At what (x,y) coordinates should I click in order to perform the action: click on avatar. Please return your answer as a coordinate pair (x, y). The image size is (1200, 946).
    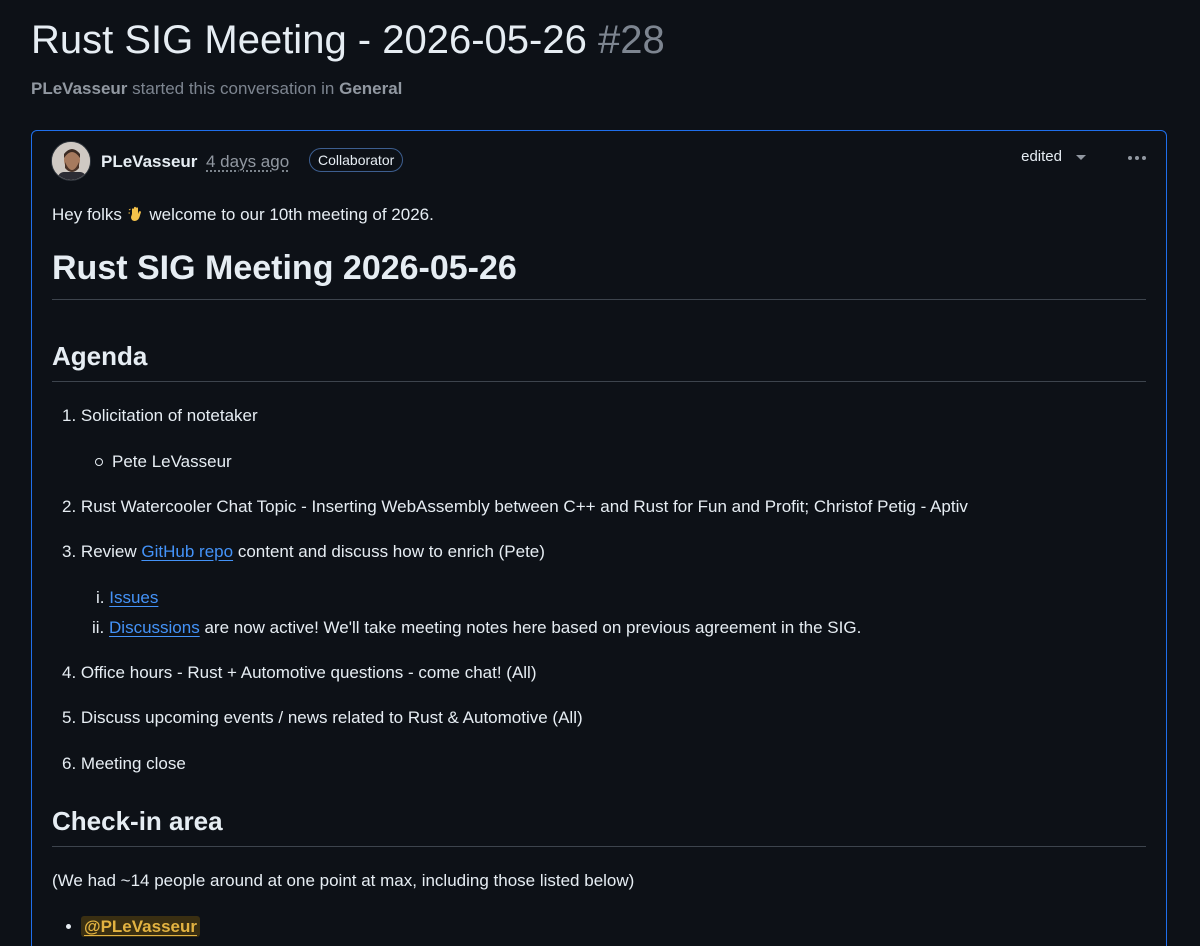
    Looking at the image, I should click on (71, 161).